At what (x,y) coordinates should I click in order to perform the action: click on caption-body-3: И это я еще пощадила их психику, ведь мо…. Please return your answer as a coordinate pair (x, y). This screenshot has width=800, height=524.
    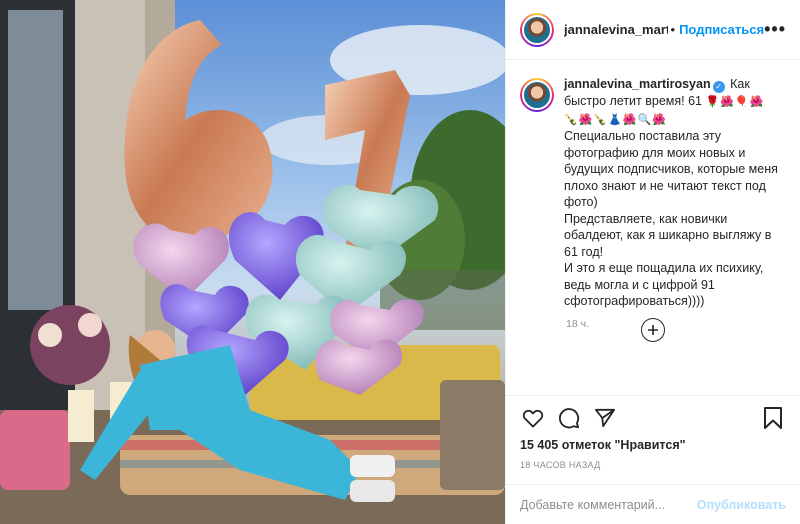
    Looking at the image, I should click on (664, 284).